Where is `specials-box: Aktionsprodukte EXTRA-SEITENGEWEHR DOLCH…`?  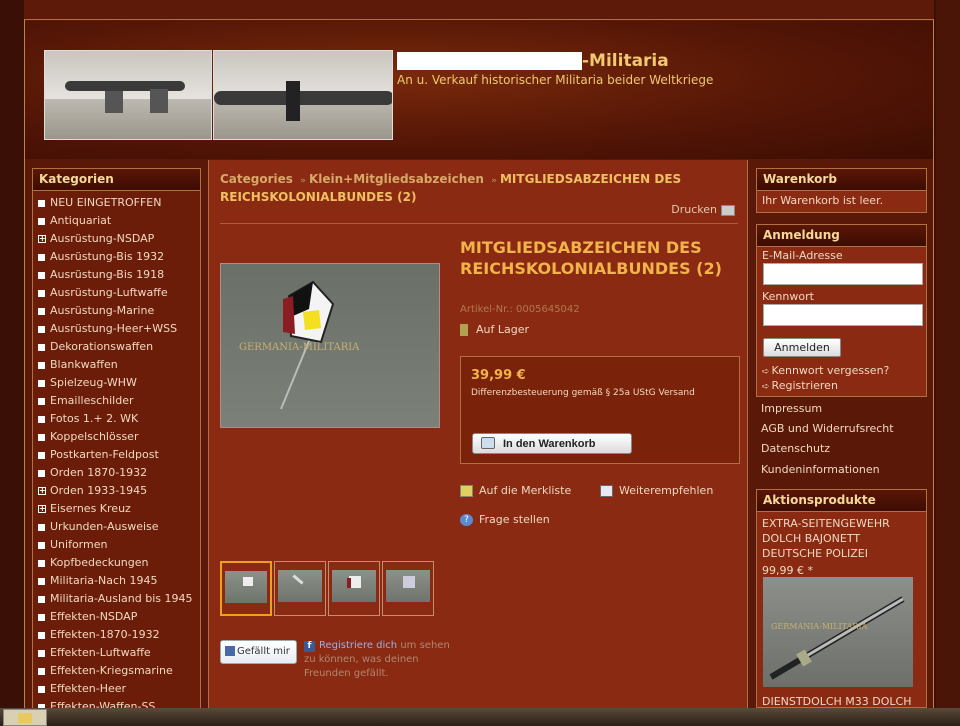
specials-box: Aktionsprodukte EXTRA-SEITENGEWEHR DOLCH… is located at coordinates (841, 598).